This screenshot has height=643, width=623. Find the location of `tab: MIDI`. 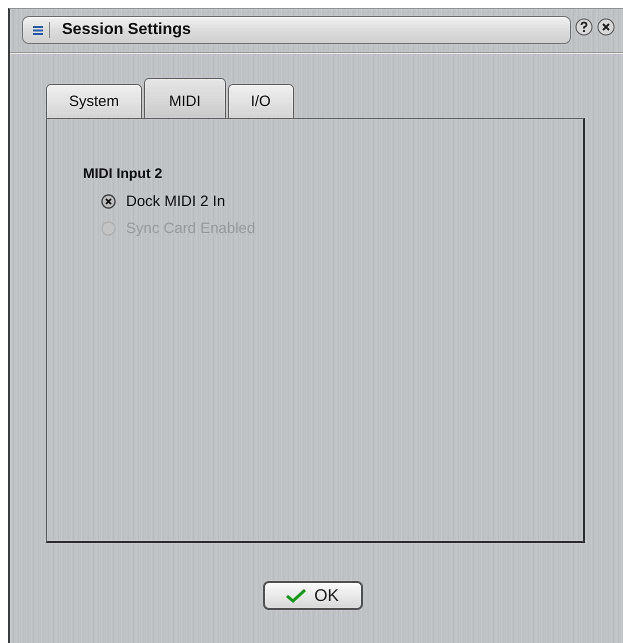

tab: MIDI is located at coordinates (185, 98).